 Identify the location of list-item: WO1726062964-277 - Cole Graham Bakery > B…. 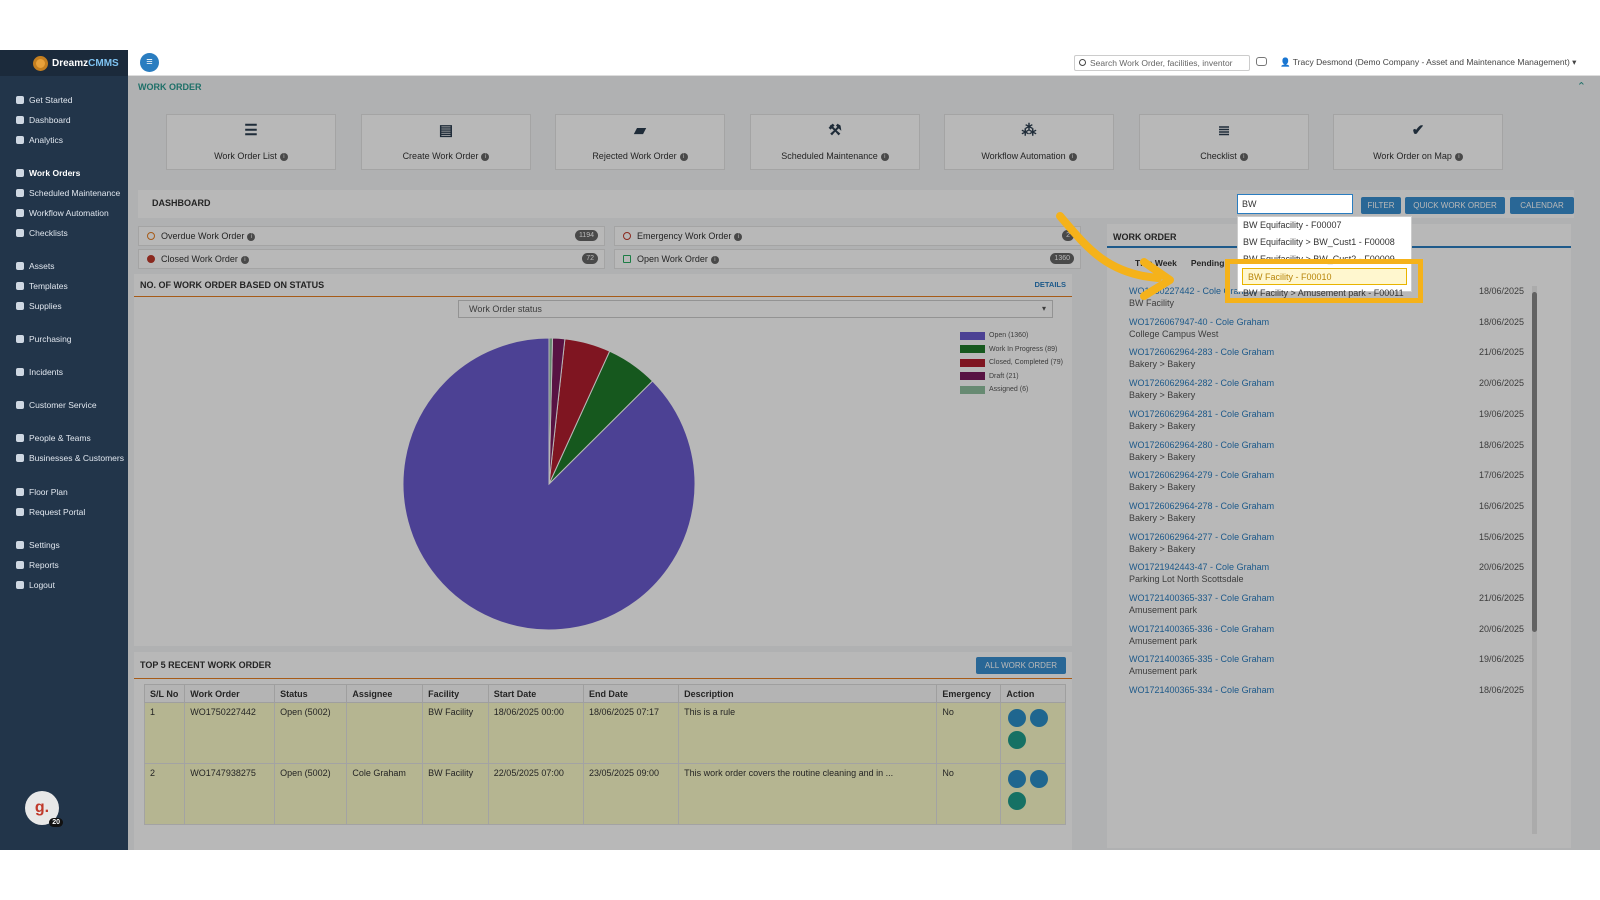
(1326, 547).